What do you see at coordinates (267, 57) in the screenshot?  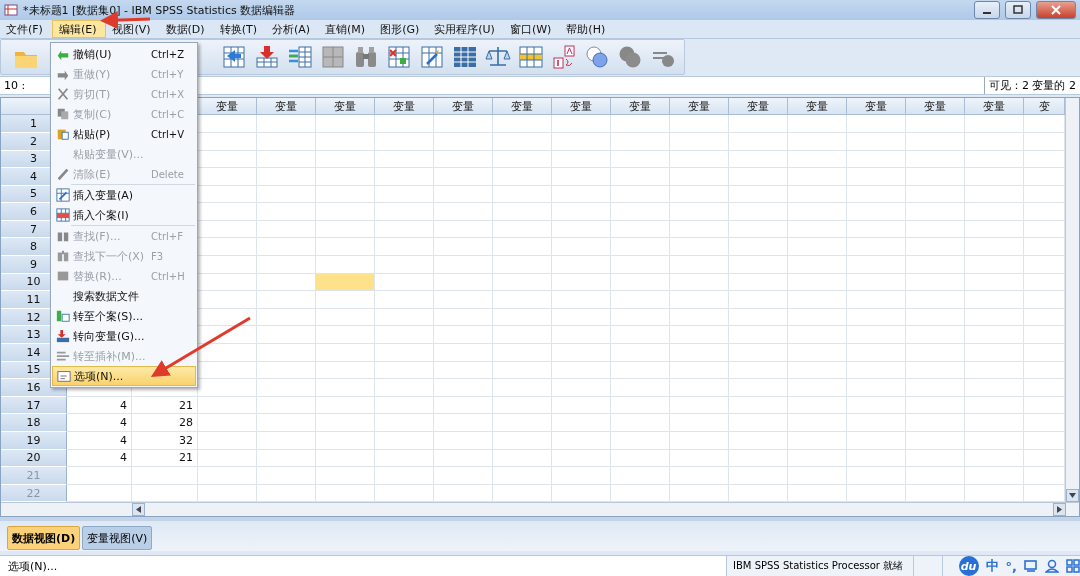 I see `go-to-variable-icon` at bounding box center [267, 57].